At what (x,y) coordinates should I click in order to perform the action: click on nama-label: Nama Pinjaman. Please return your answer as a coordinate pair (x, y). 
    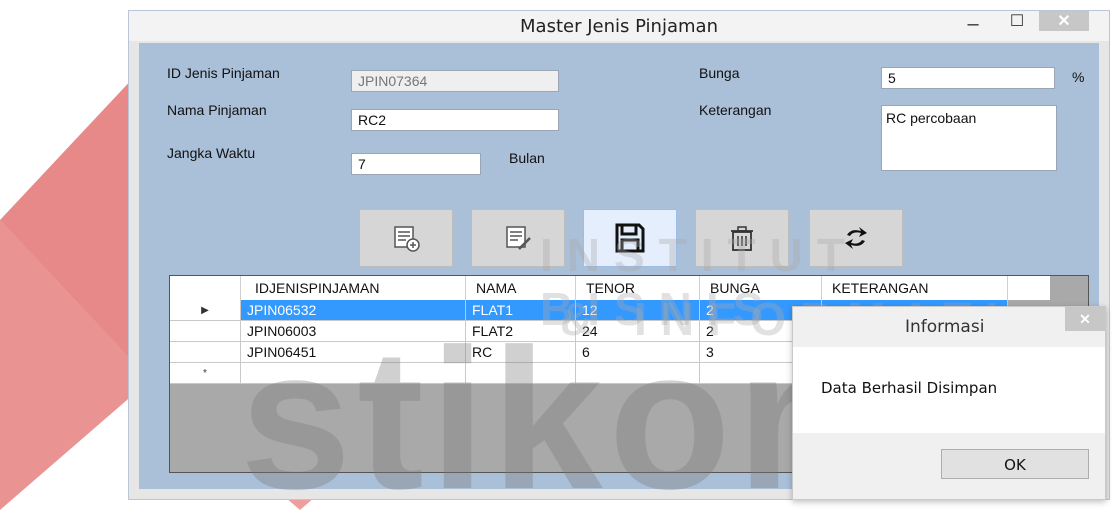
    Looking at the image, I should click on (217, 110).